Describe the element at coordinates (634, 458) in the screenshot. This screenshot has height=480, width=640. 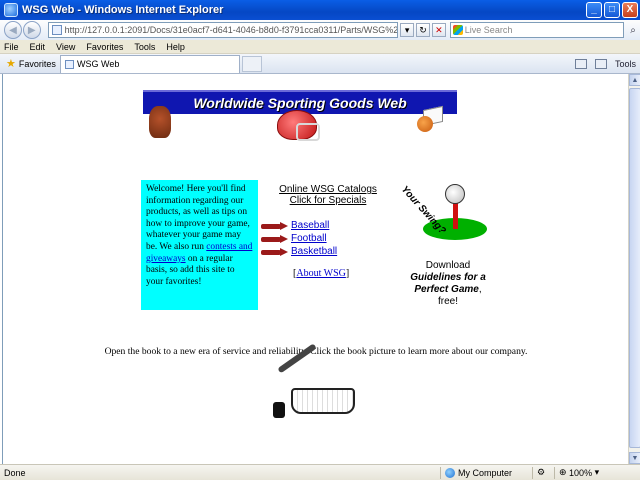
I see `scroll-down-icon: ▼` at that location.